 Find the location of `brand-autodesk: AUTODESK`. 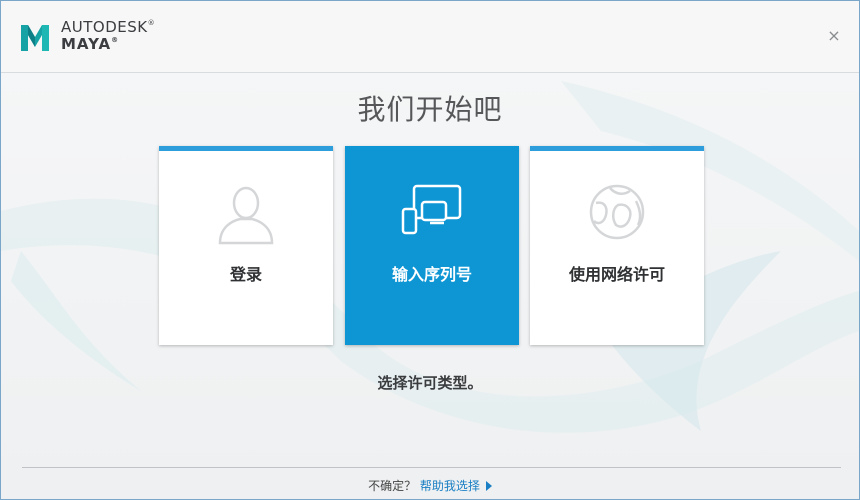

brand-autodesk: AUTODESK is located at coordinates (104, 27).